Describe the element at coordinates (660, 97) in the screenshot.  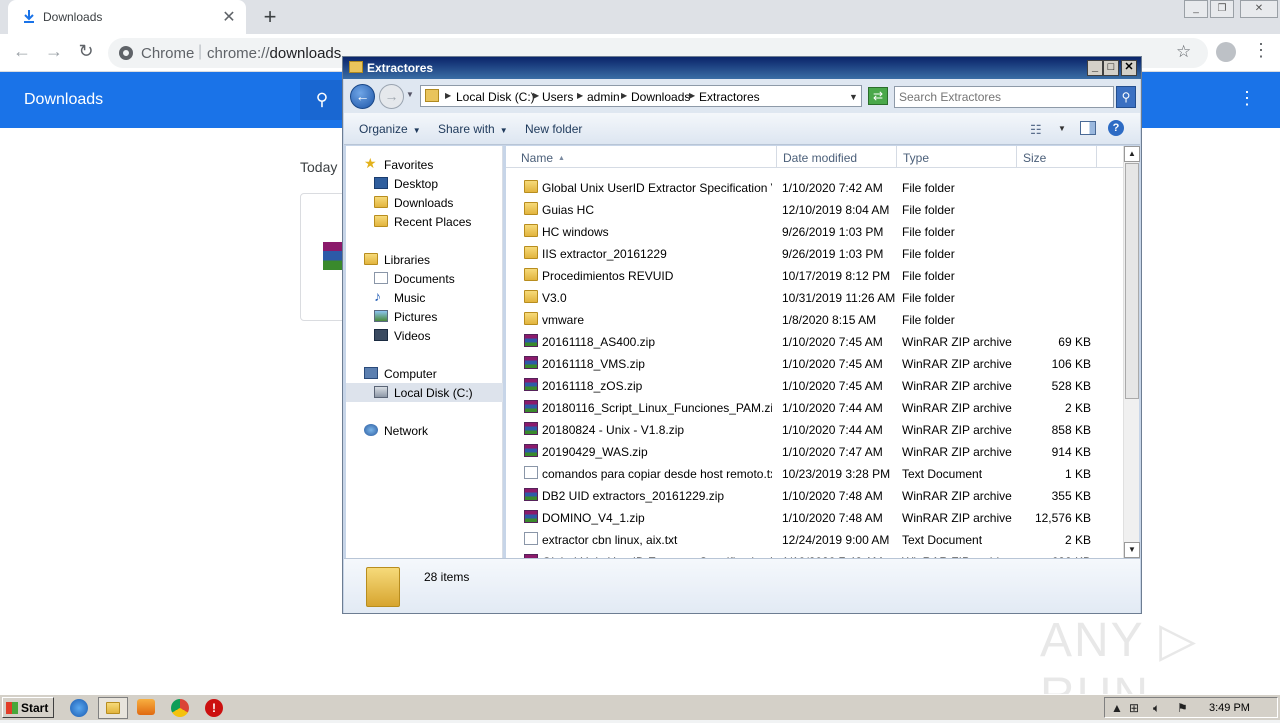
I see `breadcrumb-item: Downloads` at that location.